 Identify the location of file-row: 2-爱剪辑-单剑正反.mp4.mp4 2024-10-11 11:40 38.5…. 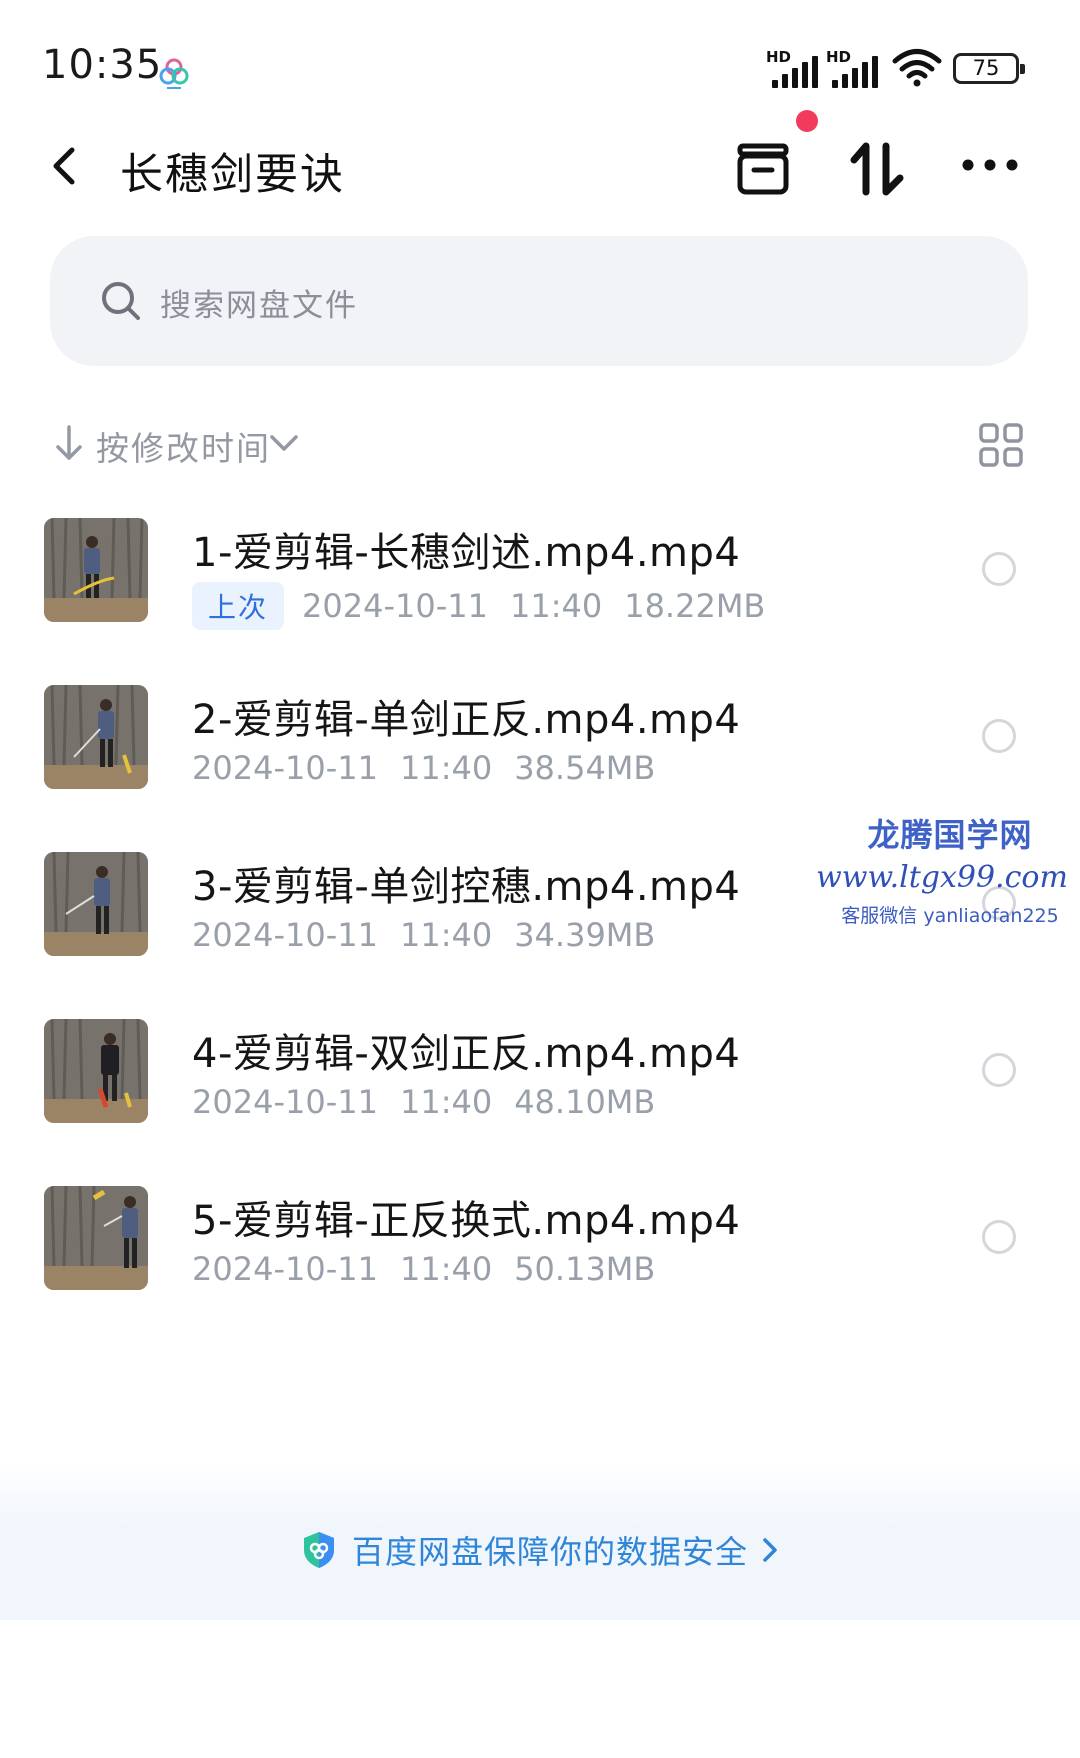
(540, 760).